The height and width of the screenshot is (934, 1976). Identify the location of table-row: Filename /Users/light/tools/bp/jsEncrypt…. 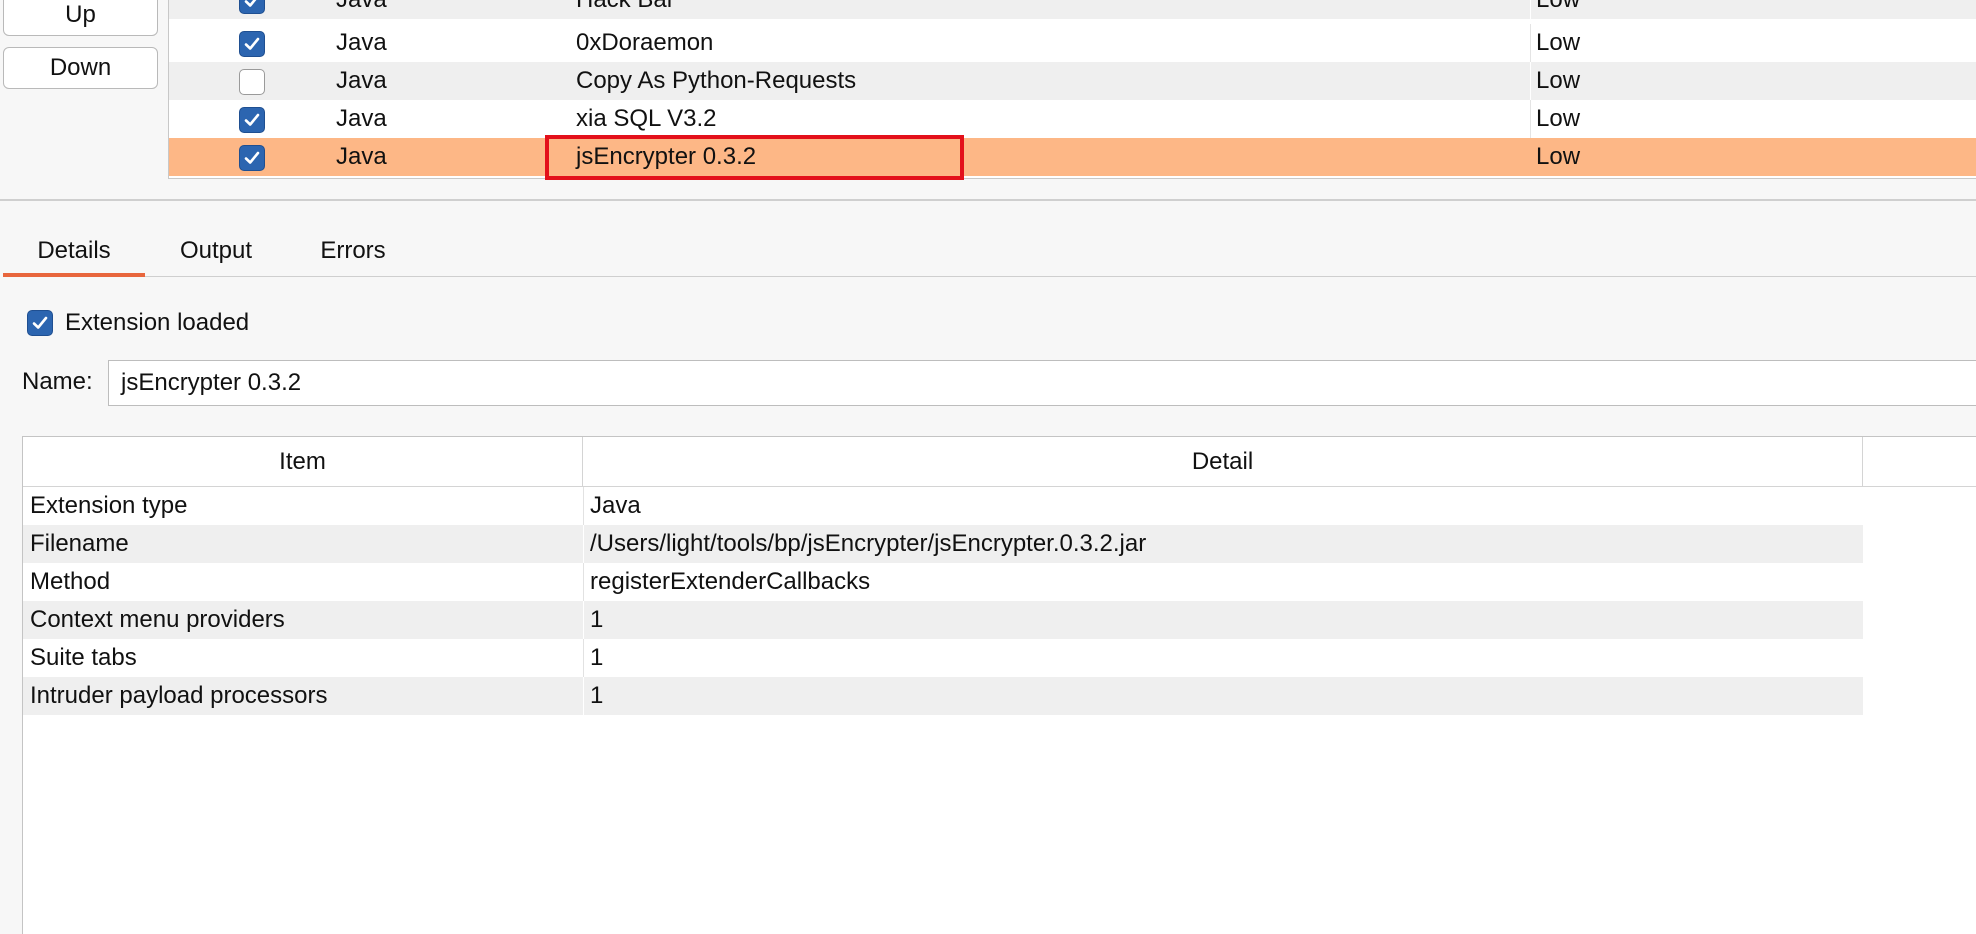
(943, 544).